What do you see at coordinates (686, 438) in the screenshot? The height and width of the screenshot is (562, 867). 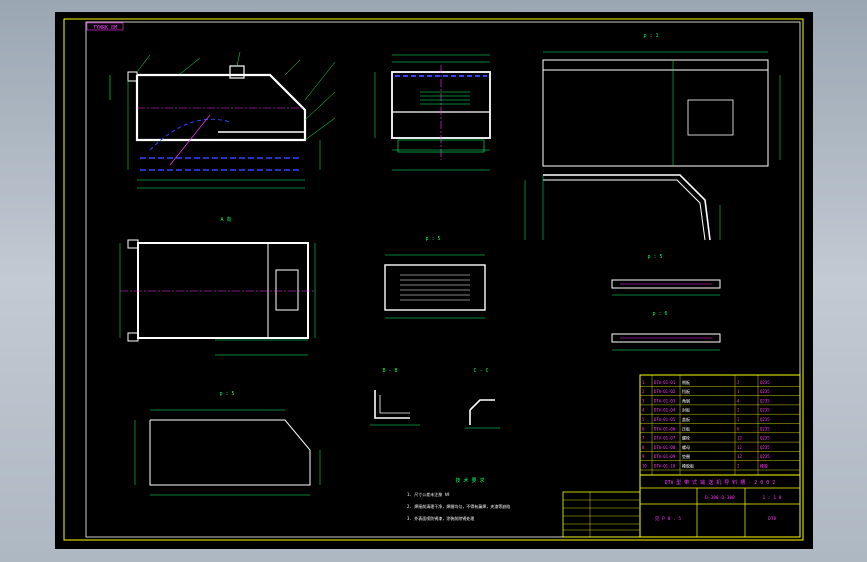 I see `bom-cell: 螺栓` at bounding box center [686, 438].